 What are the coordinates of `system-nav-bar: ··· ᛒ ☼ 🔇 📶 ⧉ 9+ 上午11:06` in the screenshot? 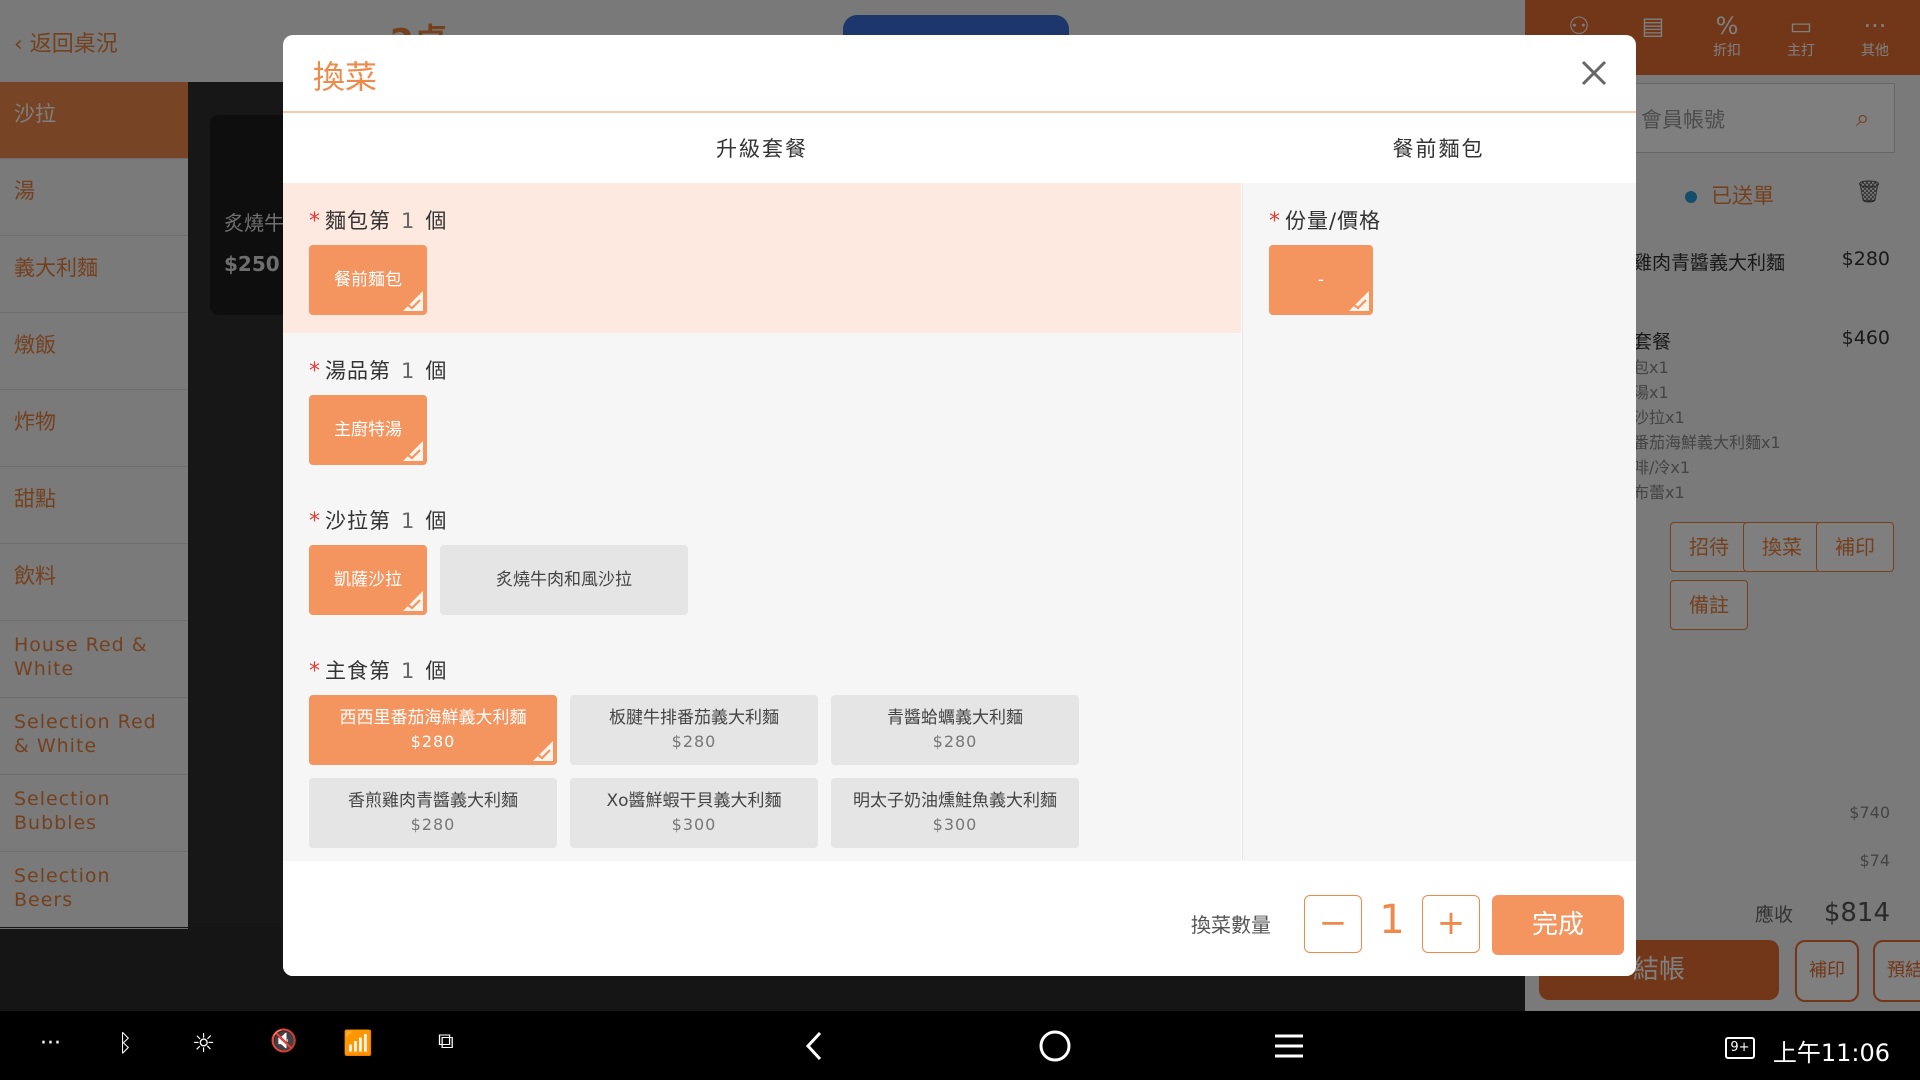 It's located at (960, 1045).